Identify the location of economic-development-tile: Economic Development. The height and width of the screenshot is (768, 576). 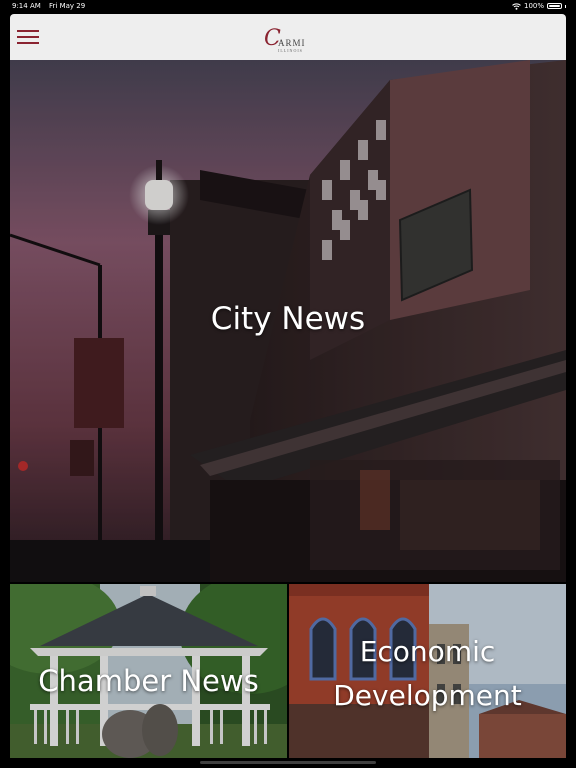
(427, 671).